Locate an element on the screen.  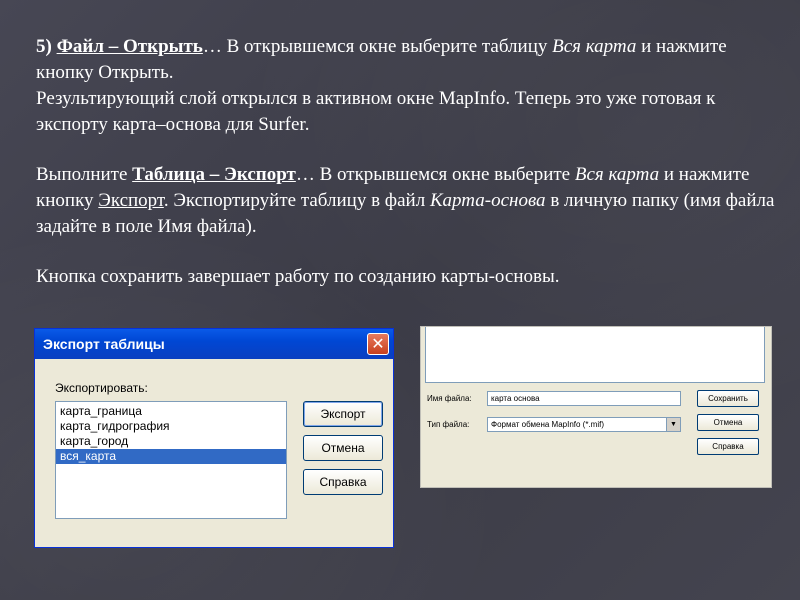
filetype-value: Формат обмена MapInfo (*.mif) is located at coordinates (547, 424).